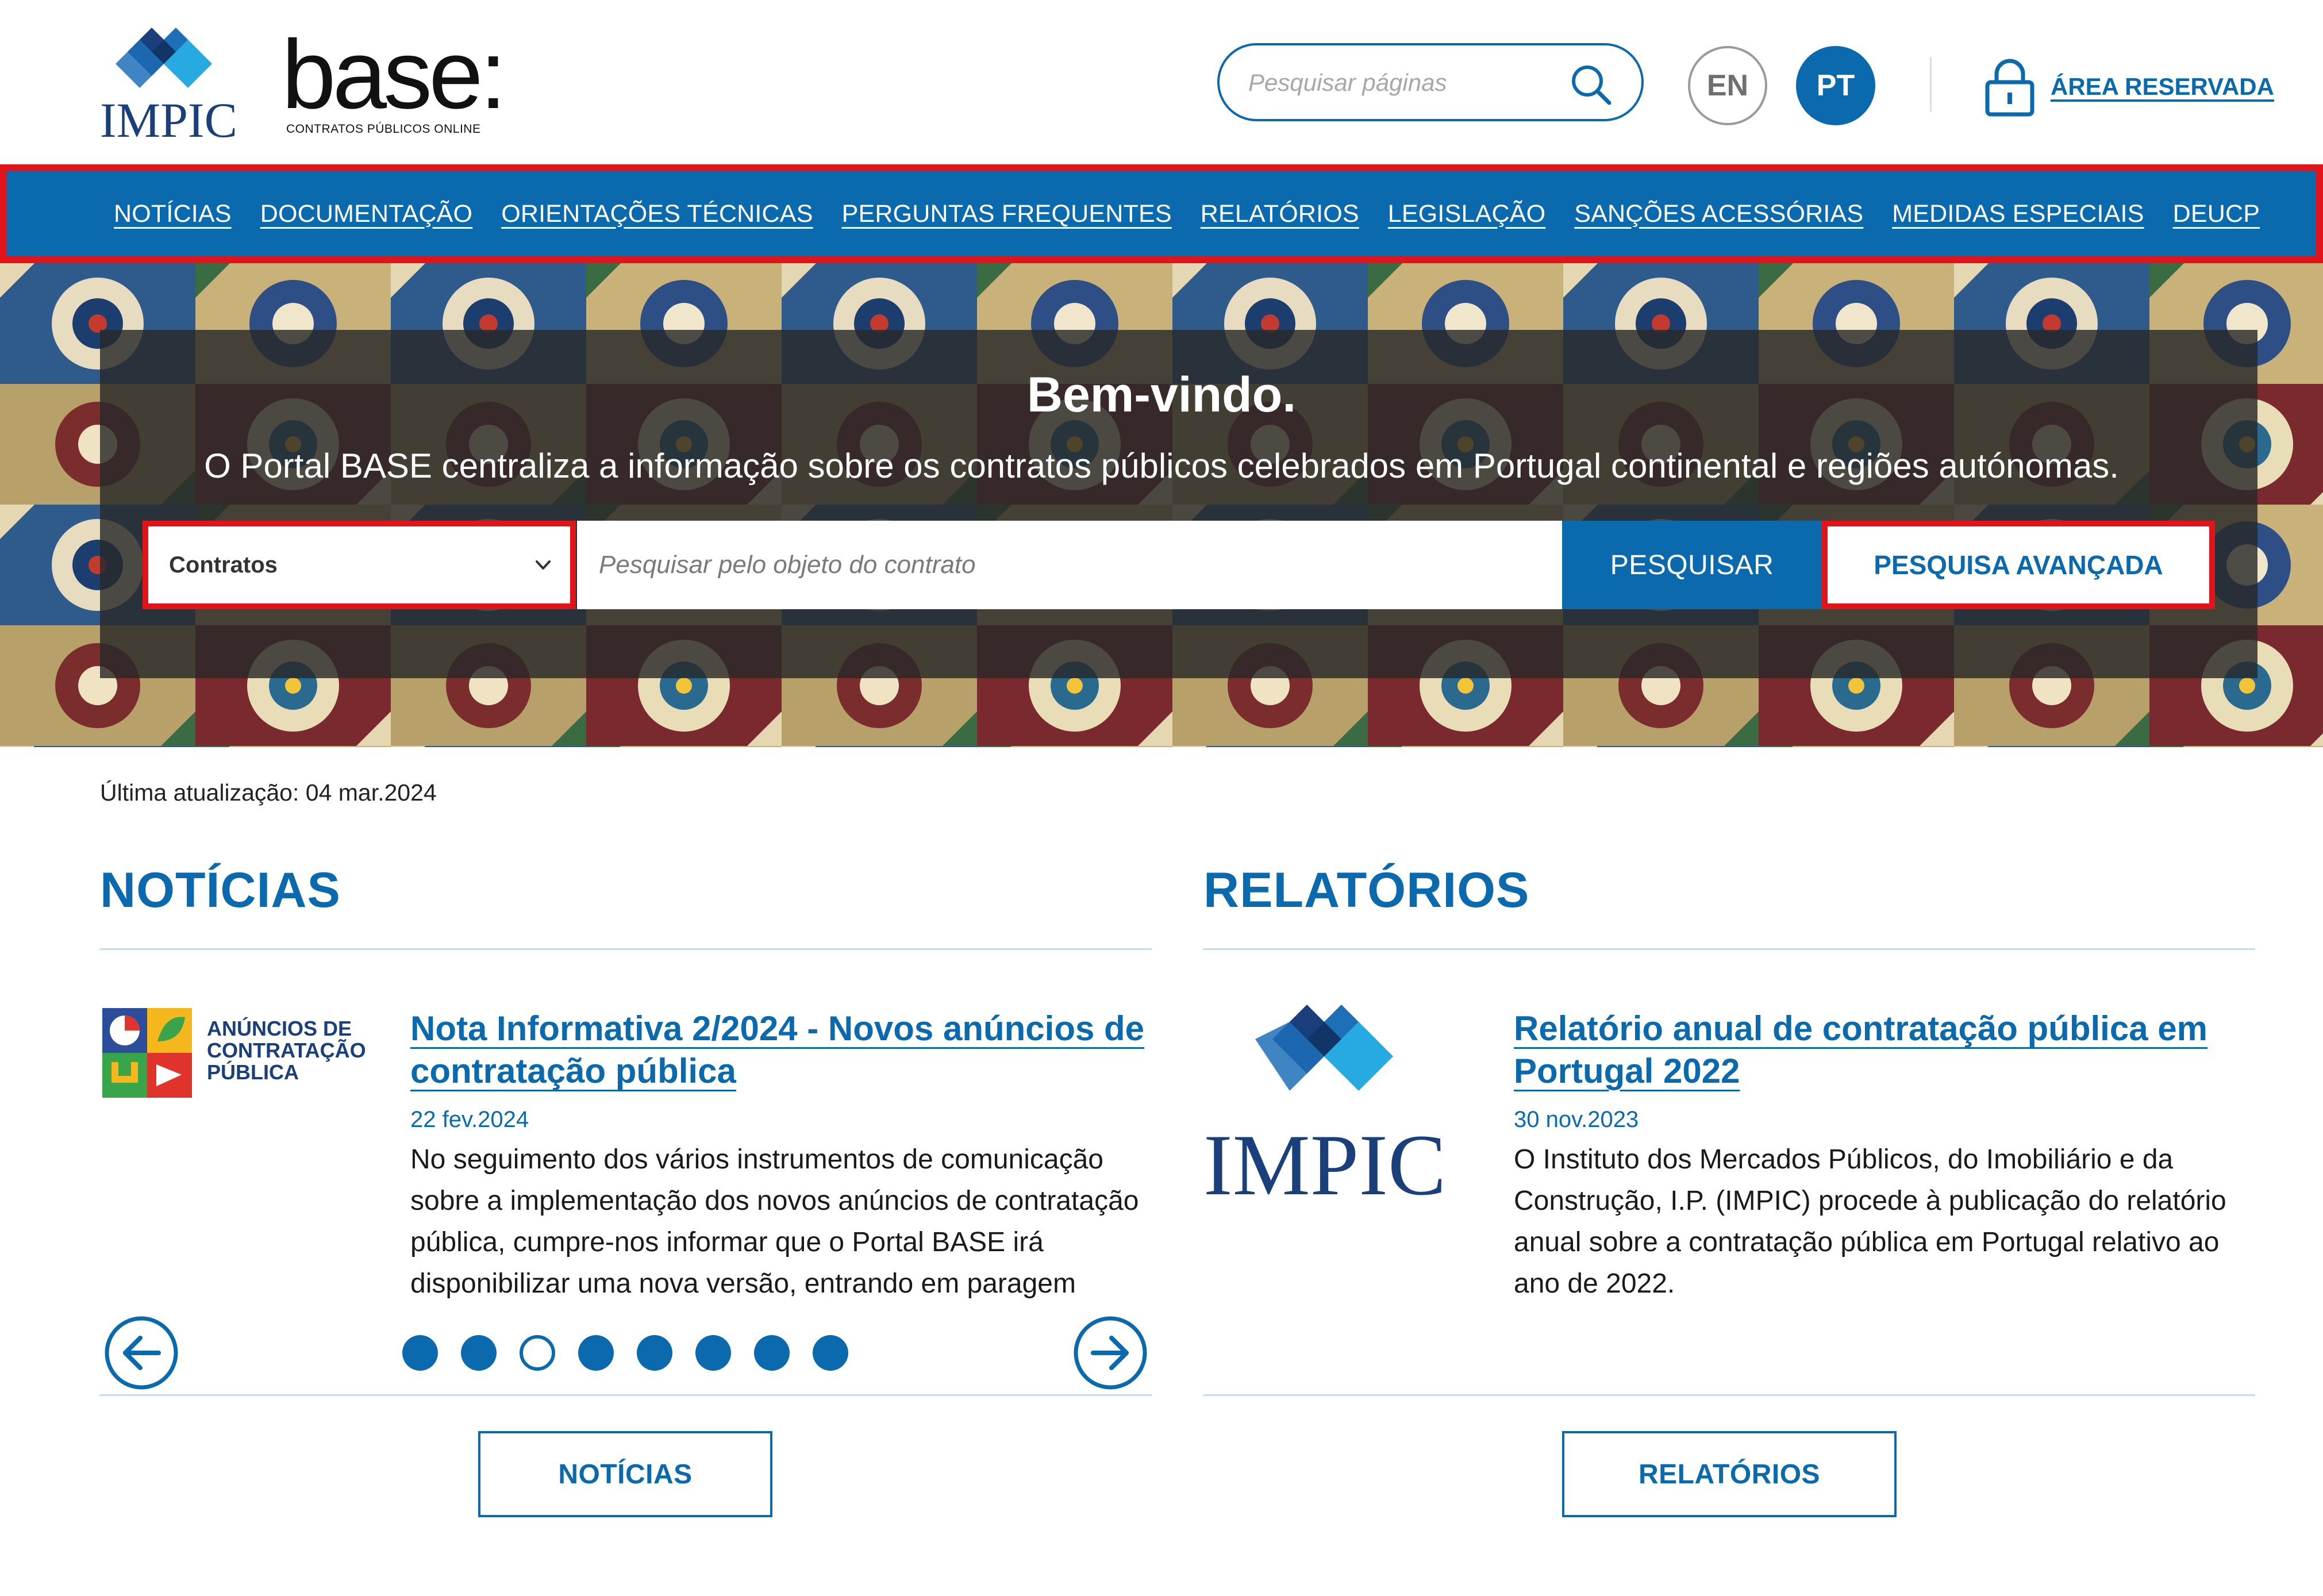 This screenshot has width=2323, height=1596. Describe the element at coordinates (1931, 84) in the screenshot. I see `header-divider` at that location.